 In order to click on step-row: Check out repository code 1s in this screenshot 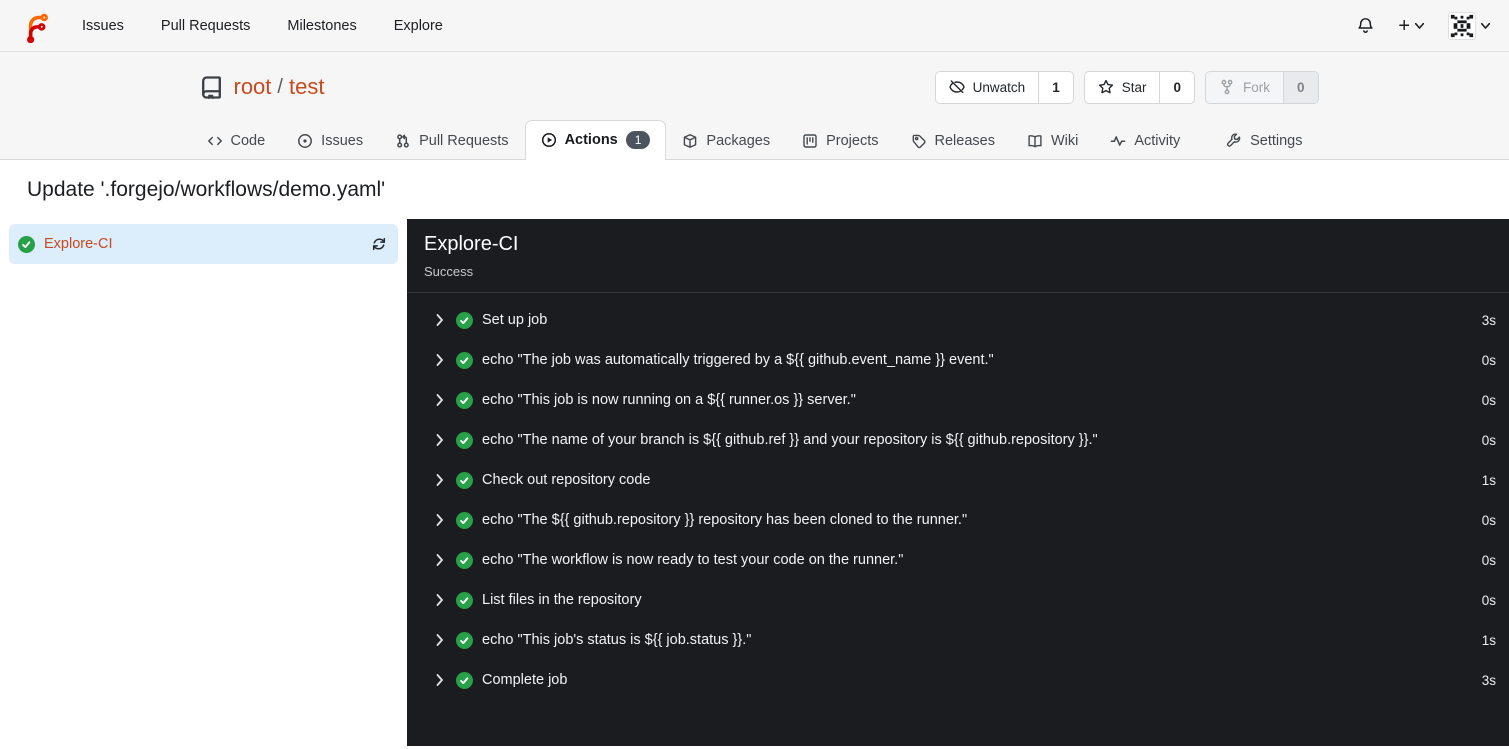, I will do `click(958, 480)`.